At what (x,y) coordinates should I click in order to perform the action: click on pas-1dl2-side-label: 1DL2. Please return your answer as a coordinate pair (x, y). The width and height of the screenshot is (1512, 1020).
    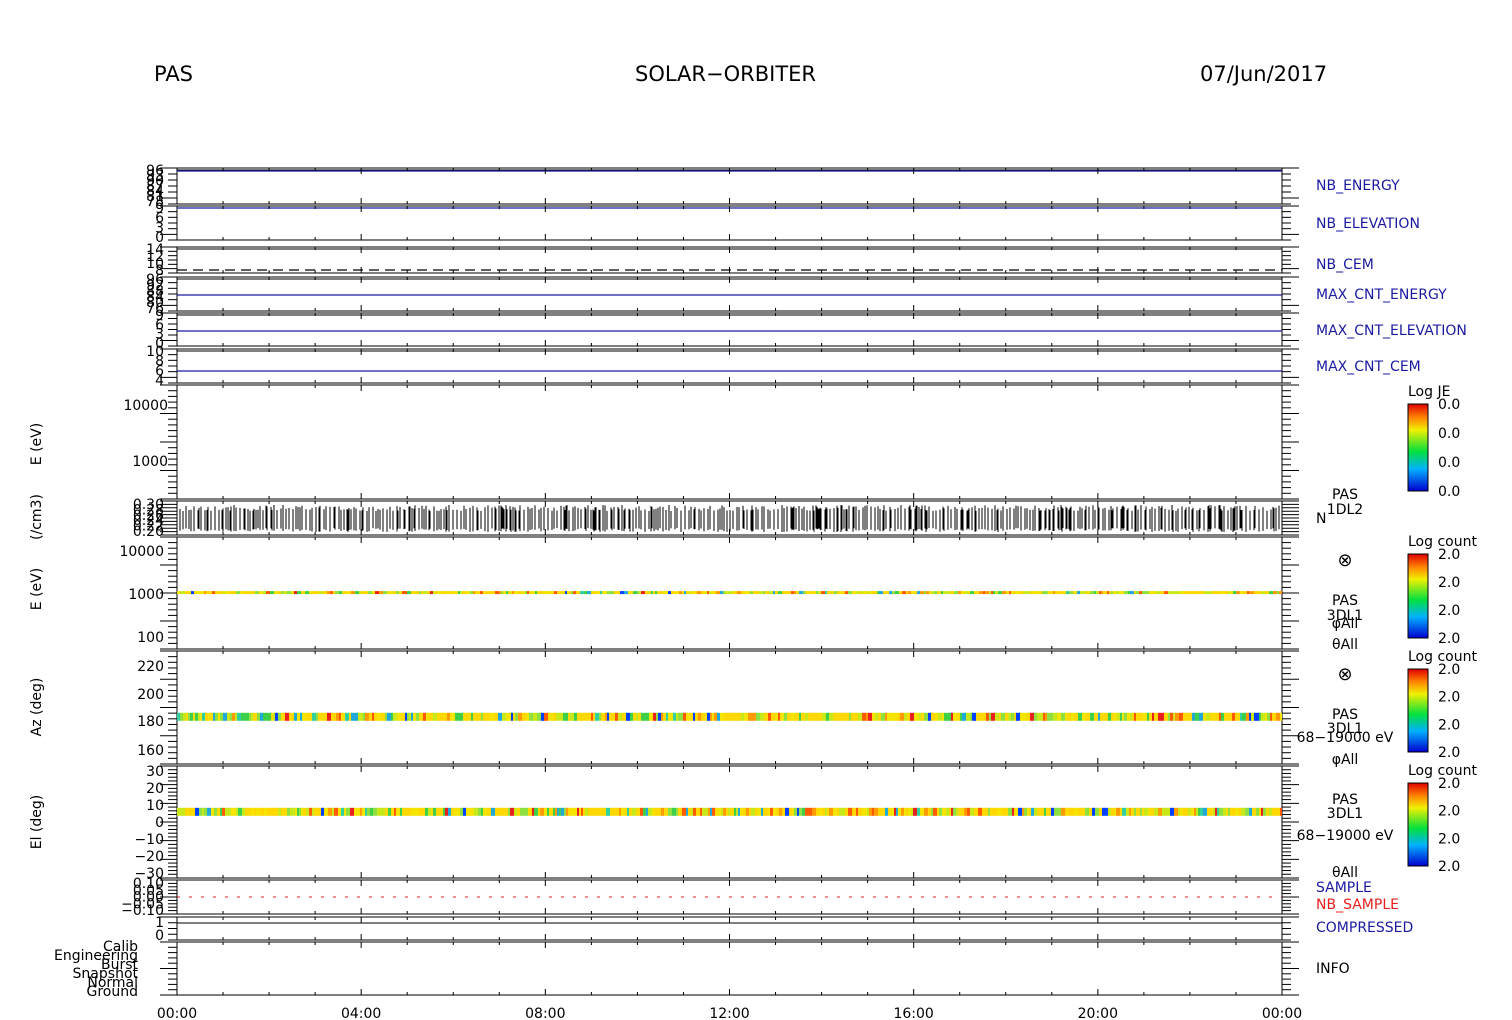
    Looking at the image, I should click on (1345, 510).